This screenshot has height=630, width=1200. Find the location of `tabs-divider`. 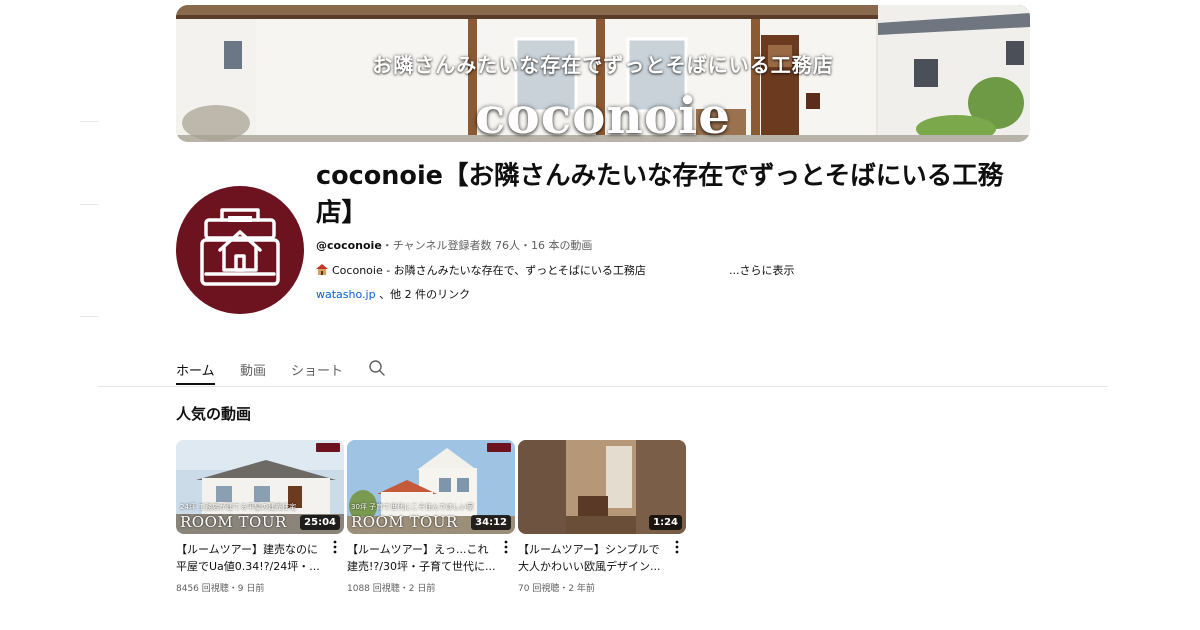

tabs-divider is located at coordinates (603, 386).